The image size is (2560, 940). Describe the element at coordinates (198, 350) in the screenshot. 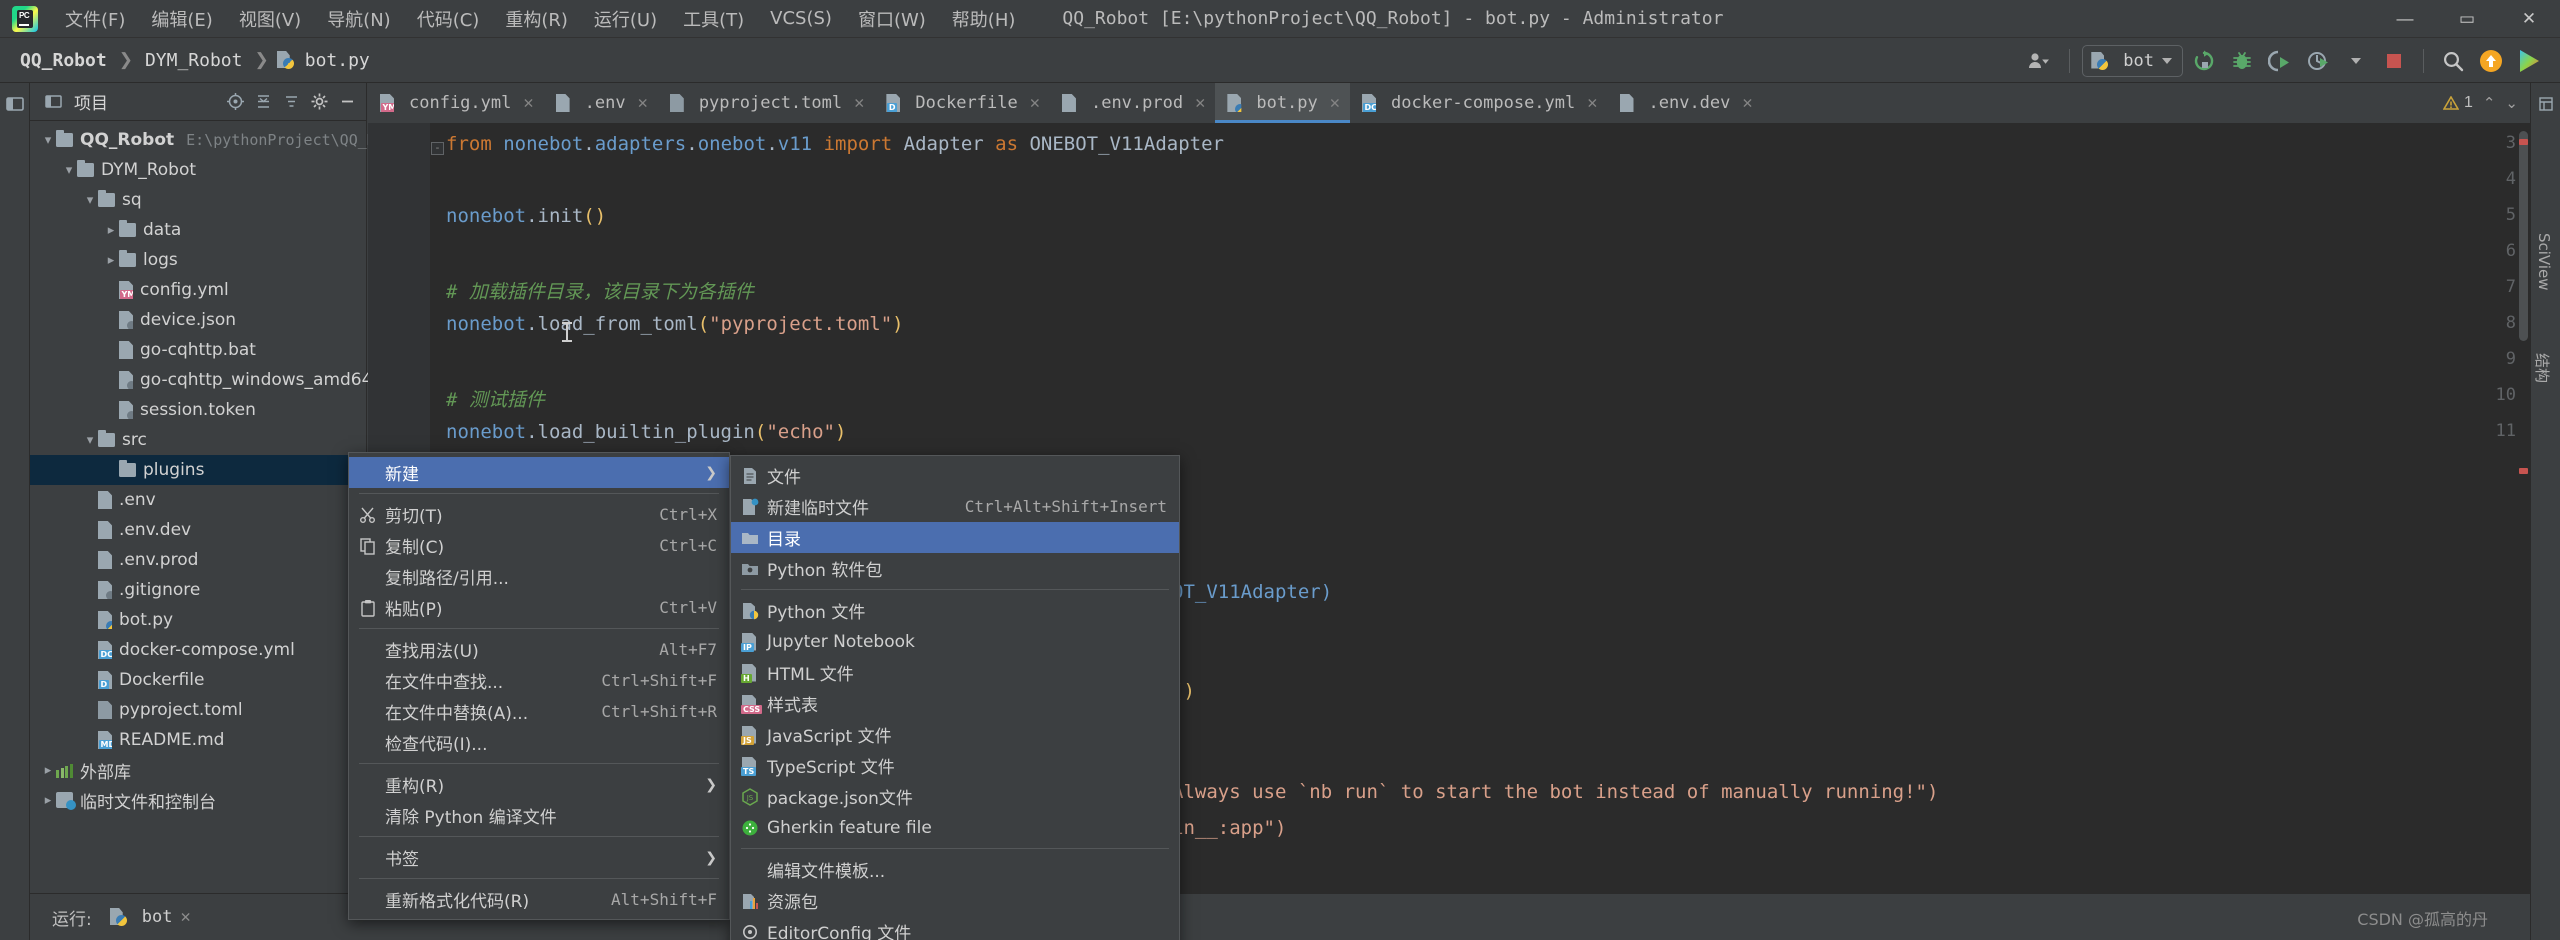

I see `tree-item: go-cqhttp.bat` at that location.